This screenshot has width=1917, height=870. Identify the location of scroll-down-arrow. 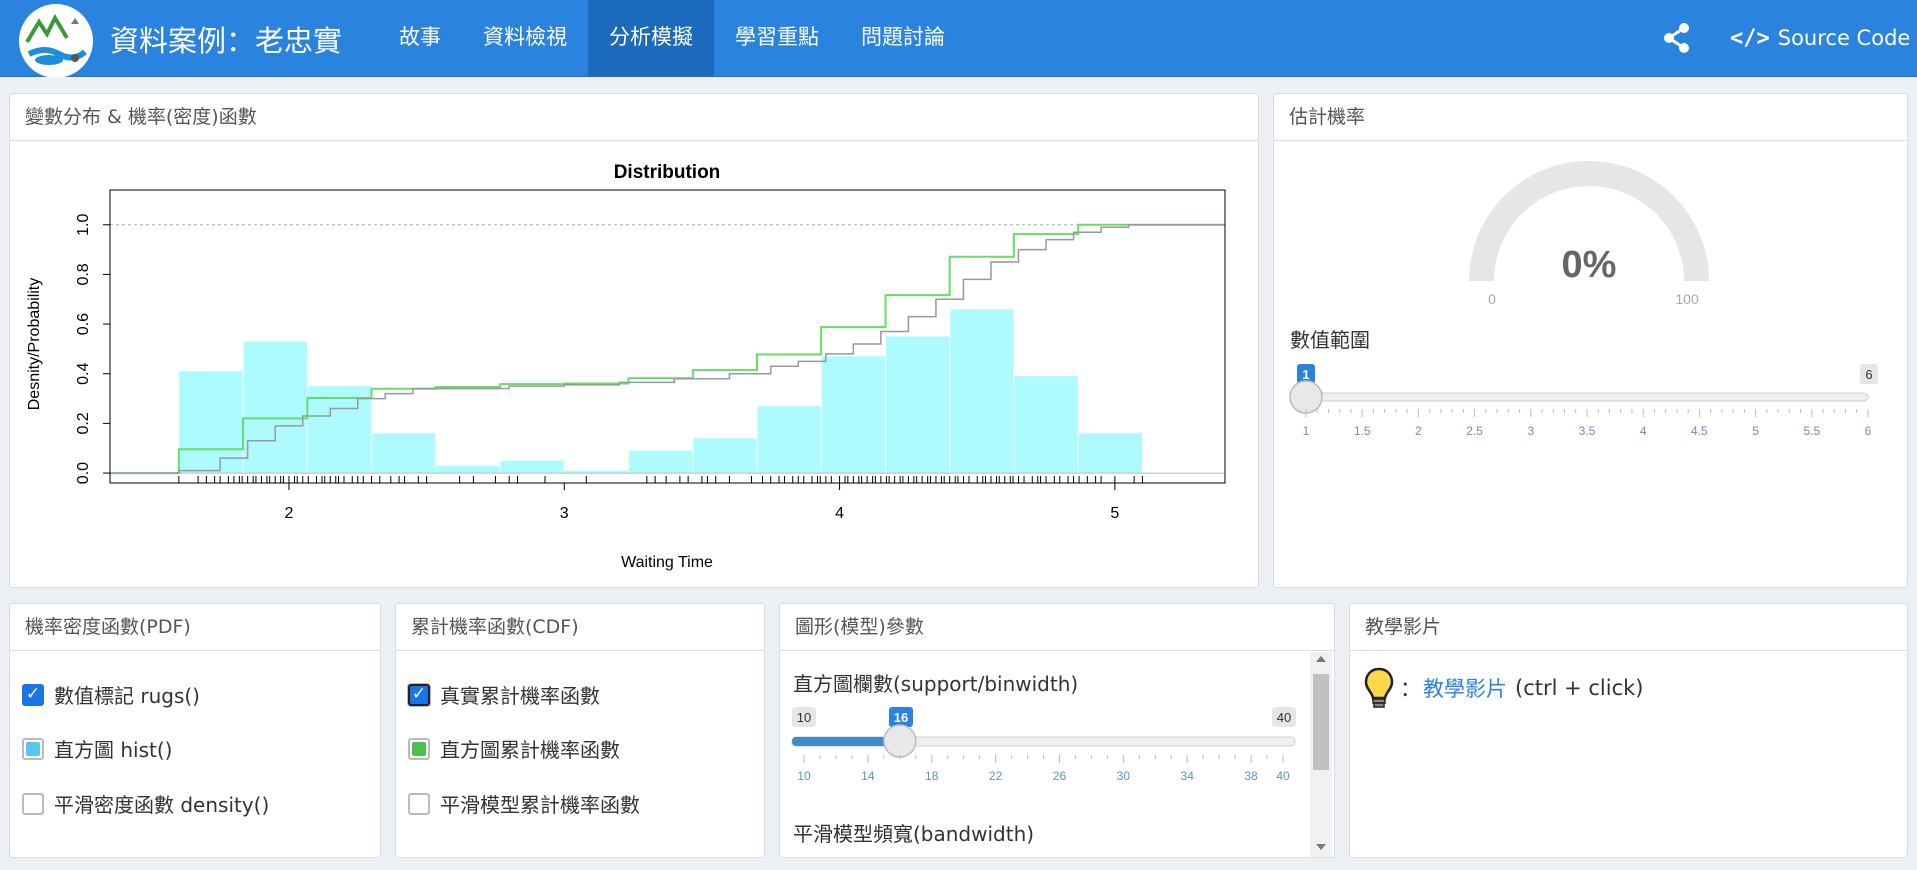
(1321, 847).